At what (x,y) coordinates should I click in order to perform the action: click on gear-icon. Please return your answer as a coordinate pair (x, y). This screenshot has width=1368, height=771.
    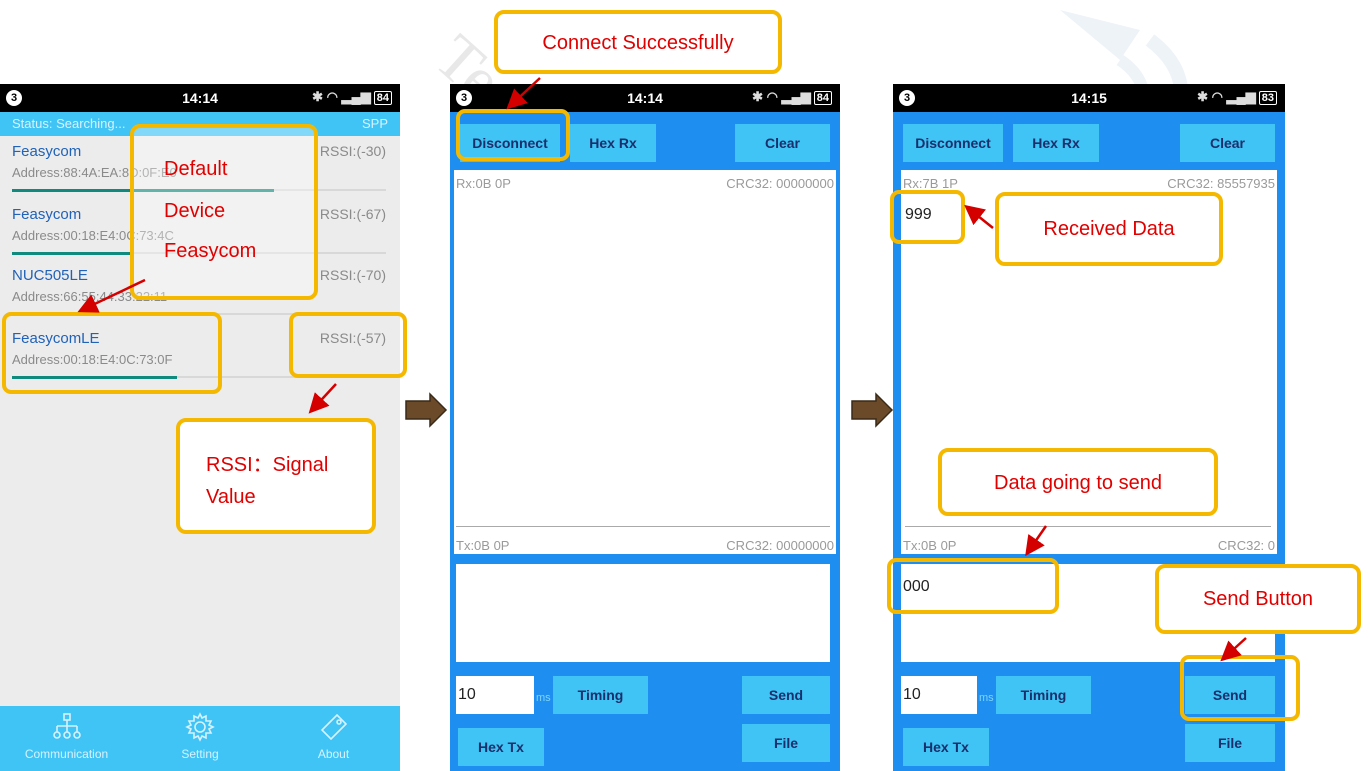
    Looking at the image, I should click on (200, 727).